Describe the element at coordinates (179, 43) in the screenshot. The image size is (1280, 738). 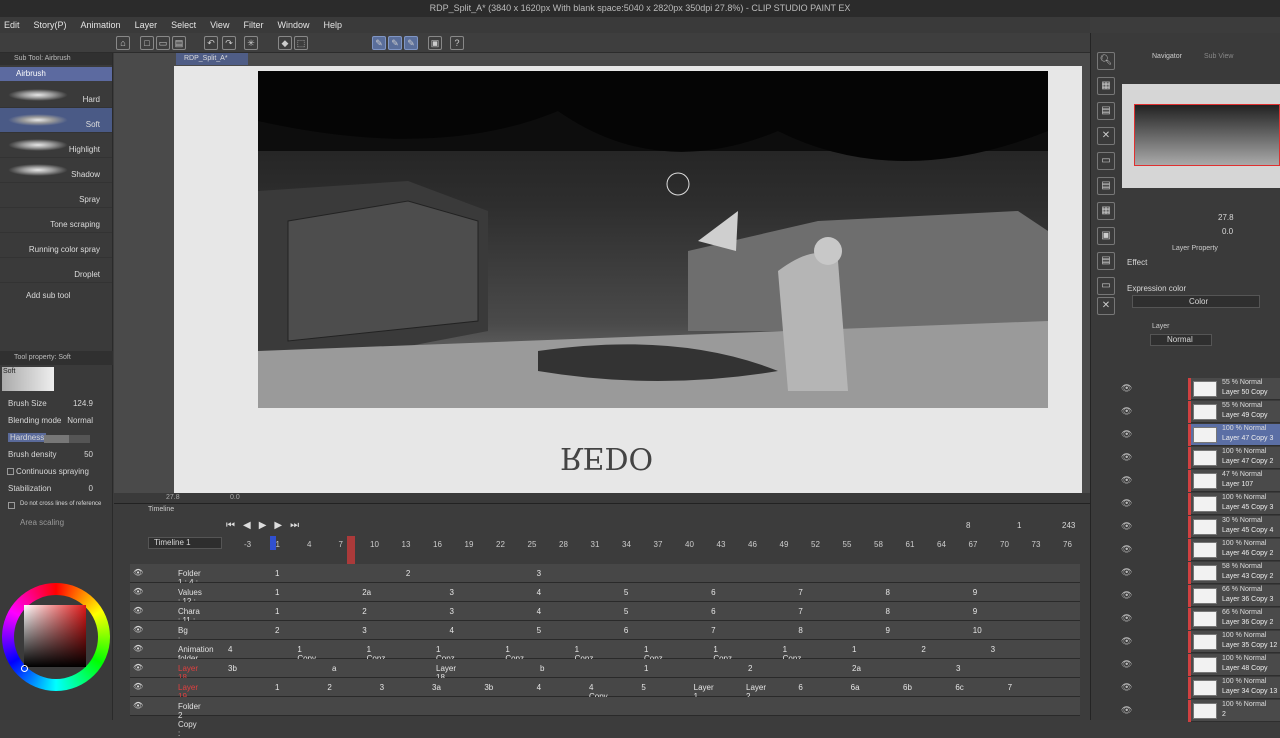
I see `save-icon: ▤` at that location.